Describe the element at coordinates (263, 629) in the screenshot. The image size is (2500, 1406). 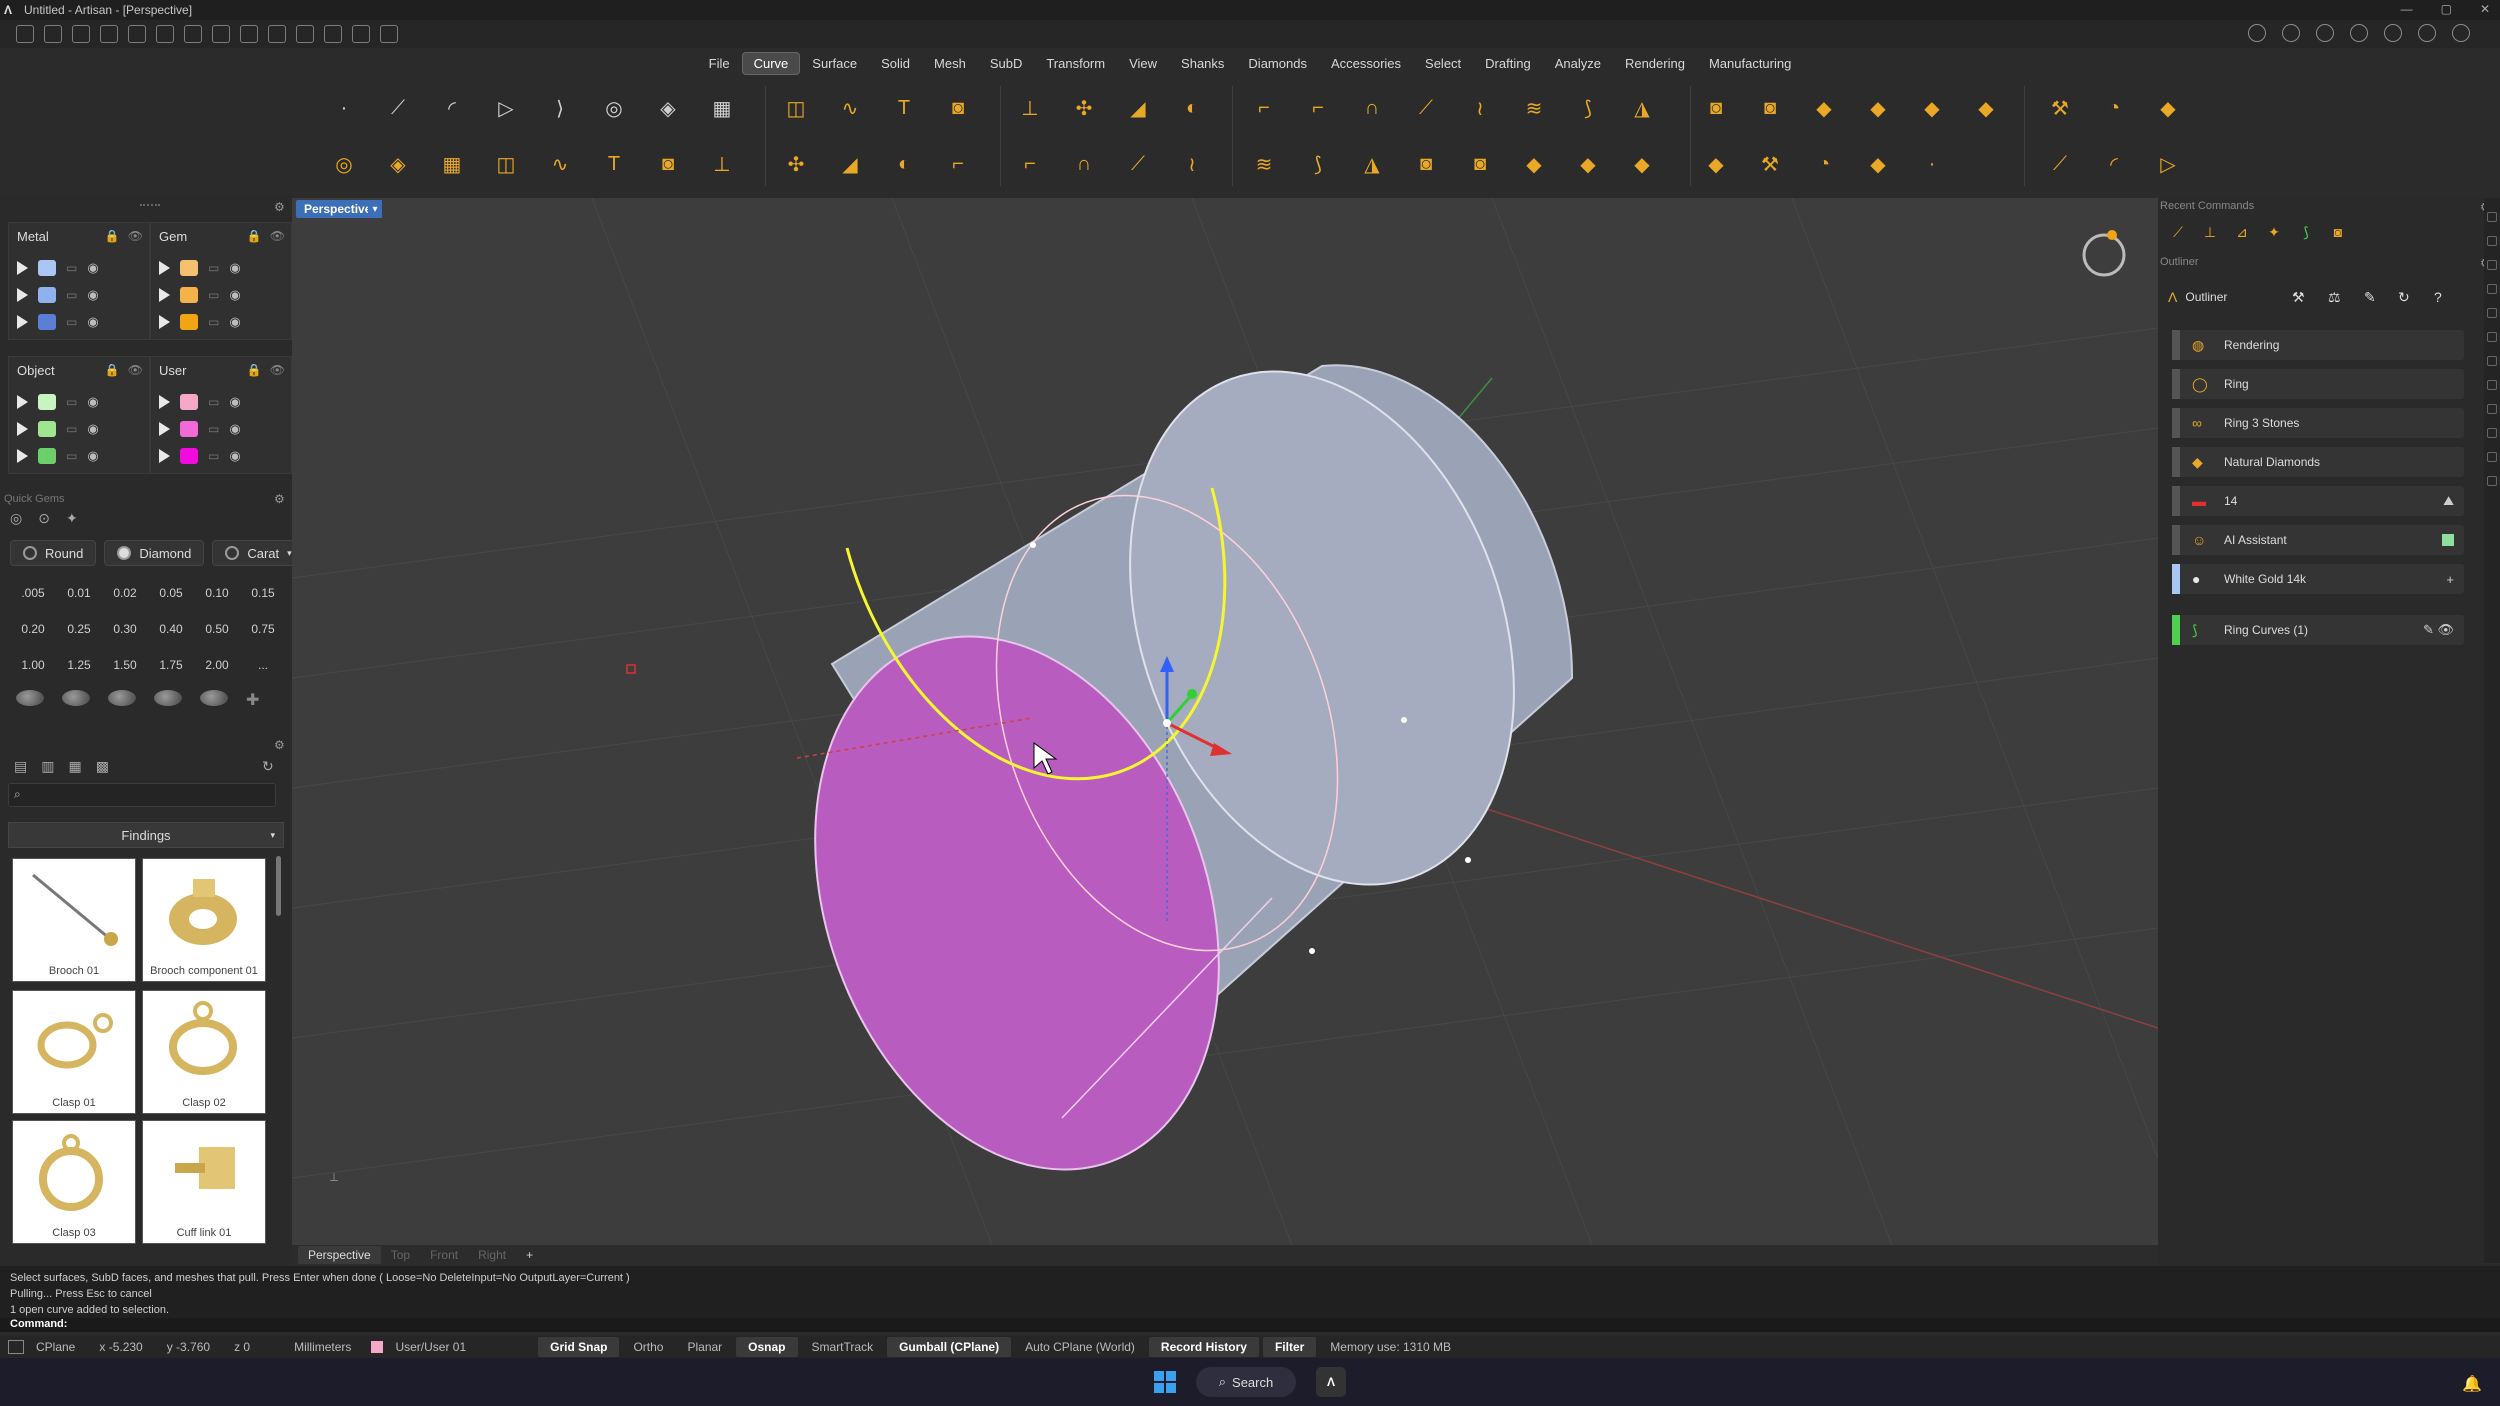
I see `gem-size-button: 0.75` at that location.